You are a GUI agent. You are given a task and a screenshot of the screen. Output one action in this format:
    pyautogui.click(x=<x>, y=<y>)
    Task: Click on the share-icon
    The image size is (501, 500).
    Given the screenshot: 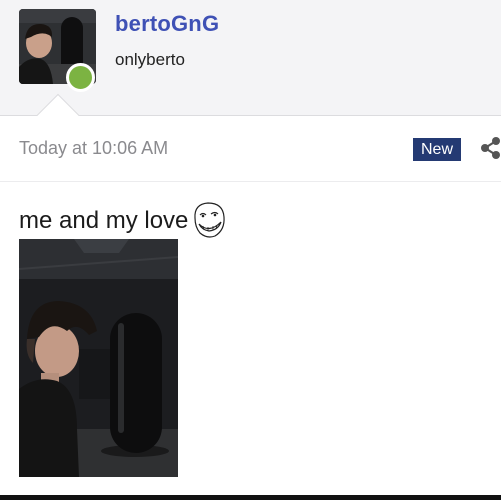 What is the action you would take?
    pyautogui.click(x=490, y=148)
    